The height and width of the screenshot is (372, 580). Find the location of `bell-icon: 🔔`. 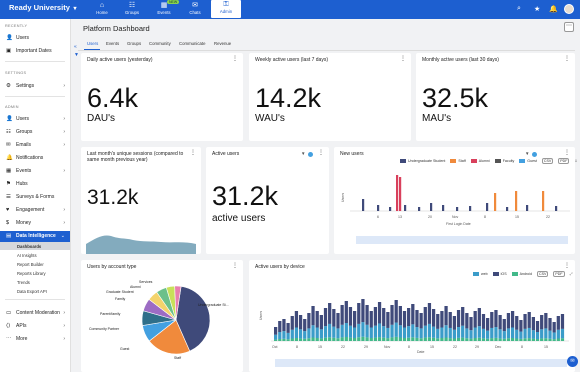

bell-icon: 🔔 is located at coordinates (553, 9).